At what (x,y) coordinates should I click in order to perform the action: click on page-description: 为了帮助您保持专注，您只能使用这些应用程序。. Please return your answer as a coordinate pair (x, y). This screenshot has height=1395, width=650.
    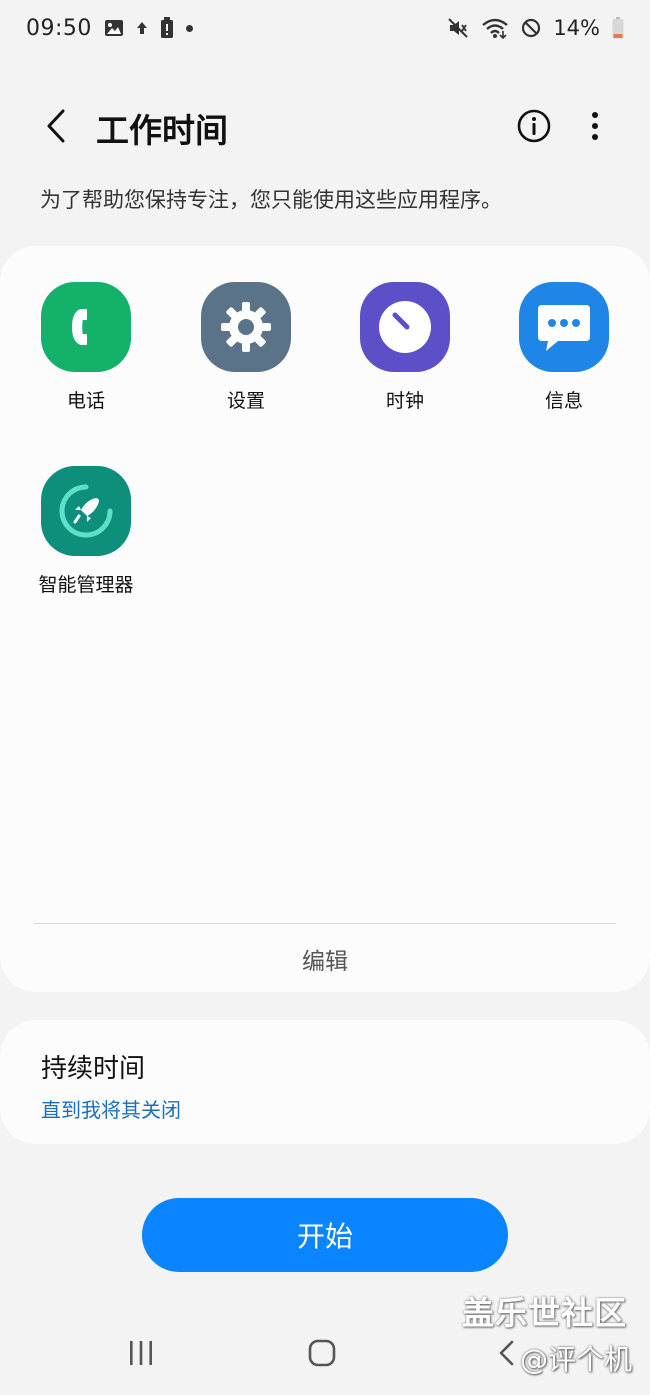
    Looking at the image, I should click on (271, 200).